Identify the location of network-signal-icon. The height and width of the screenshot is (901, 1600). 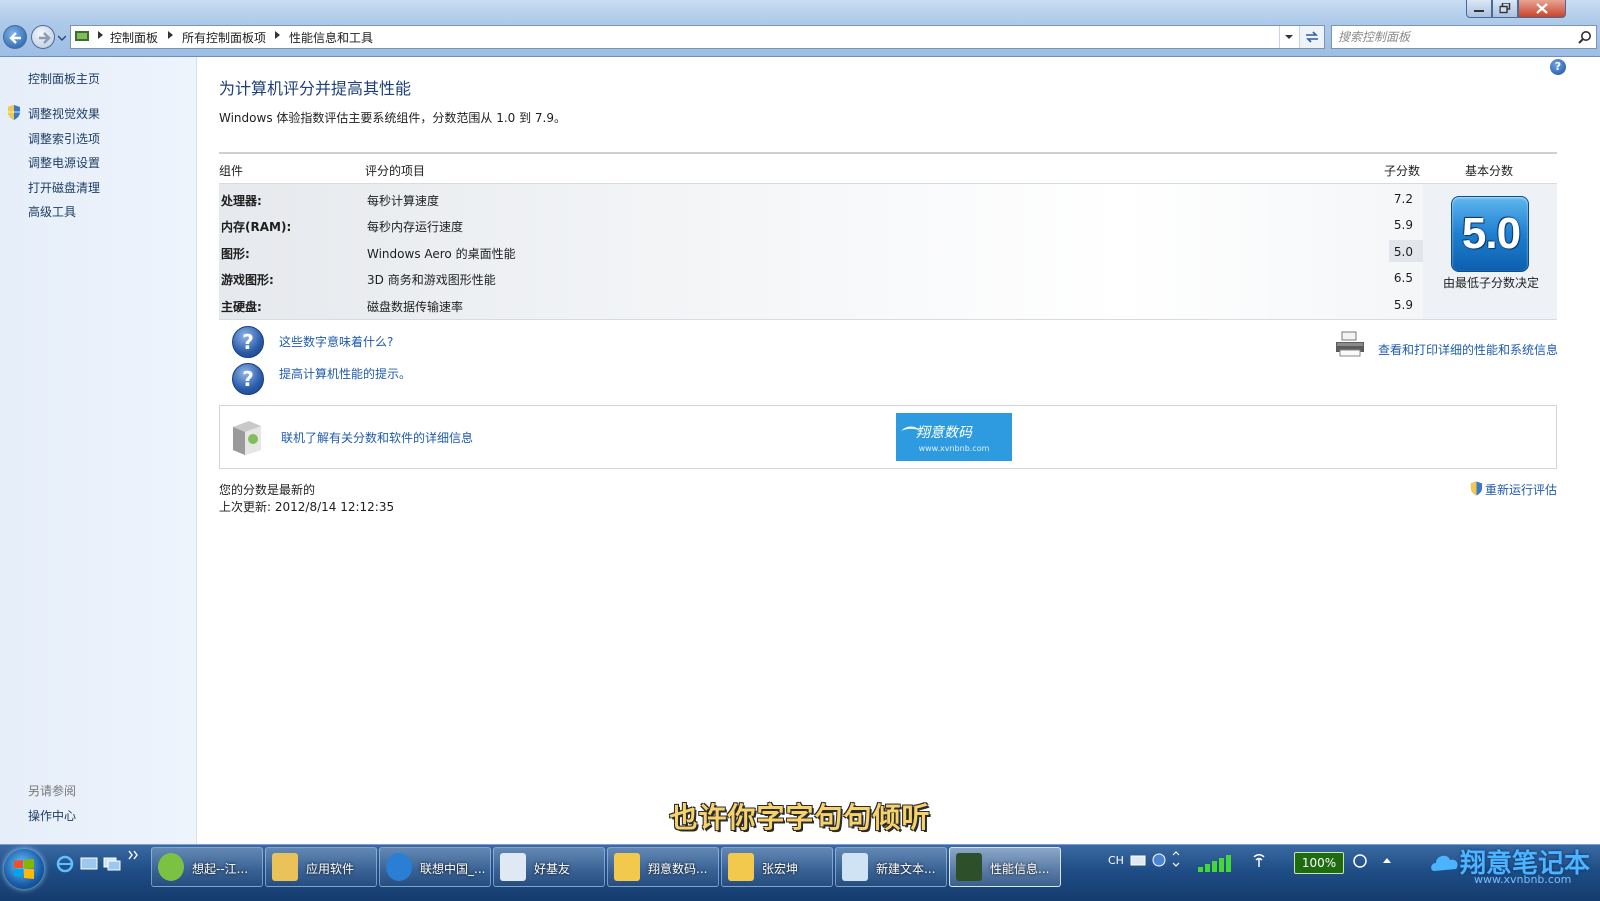
(1218, 863).